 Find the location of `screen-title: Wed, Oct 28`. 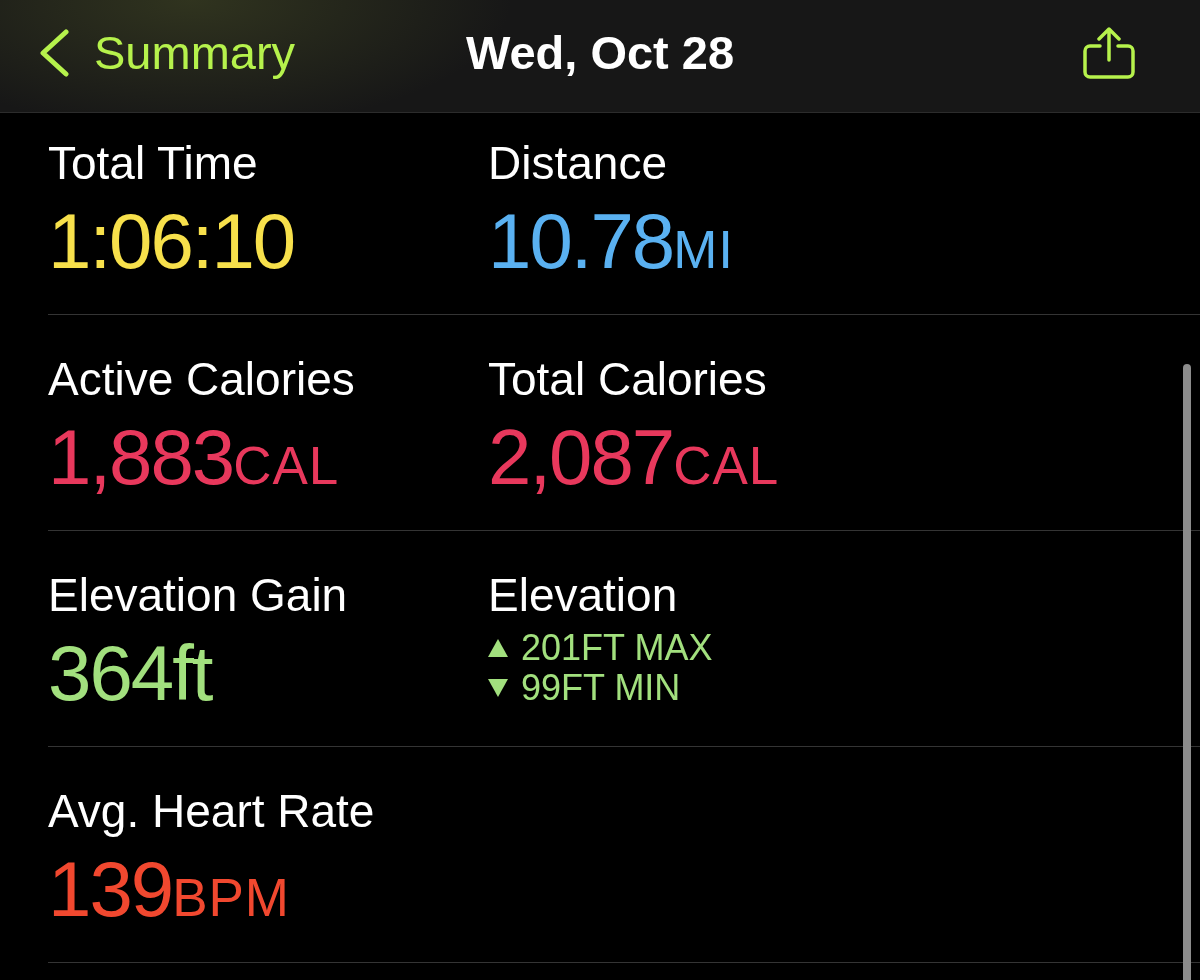

screen-title: Wed, Oct 28 is located at coordinates (600, 53).